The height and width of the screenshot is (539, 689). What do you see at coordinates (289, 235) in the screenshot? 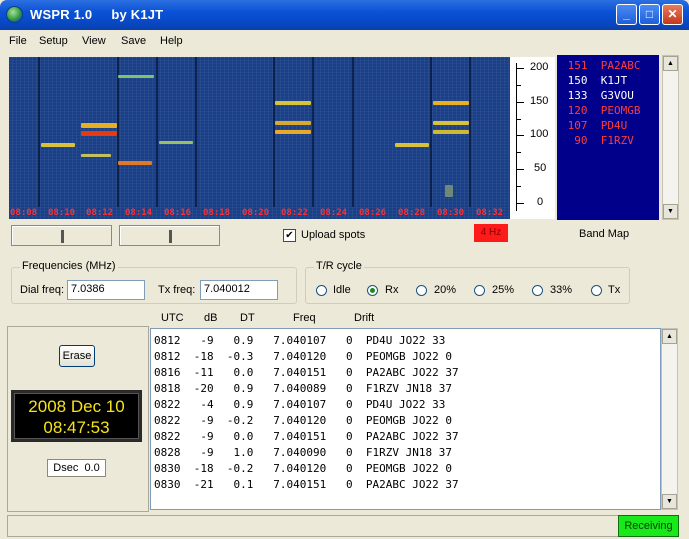
I see `upload-spots-checkbox: ✔` at bounding box center [289, 235].